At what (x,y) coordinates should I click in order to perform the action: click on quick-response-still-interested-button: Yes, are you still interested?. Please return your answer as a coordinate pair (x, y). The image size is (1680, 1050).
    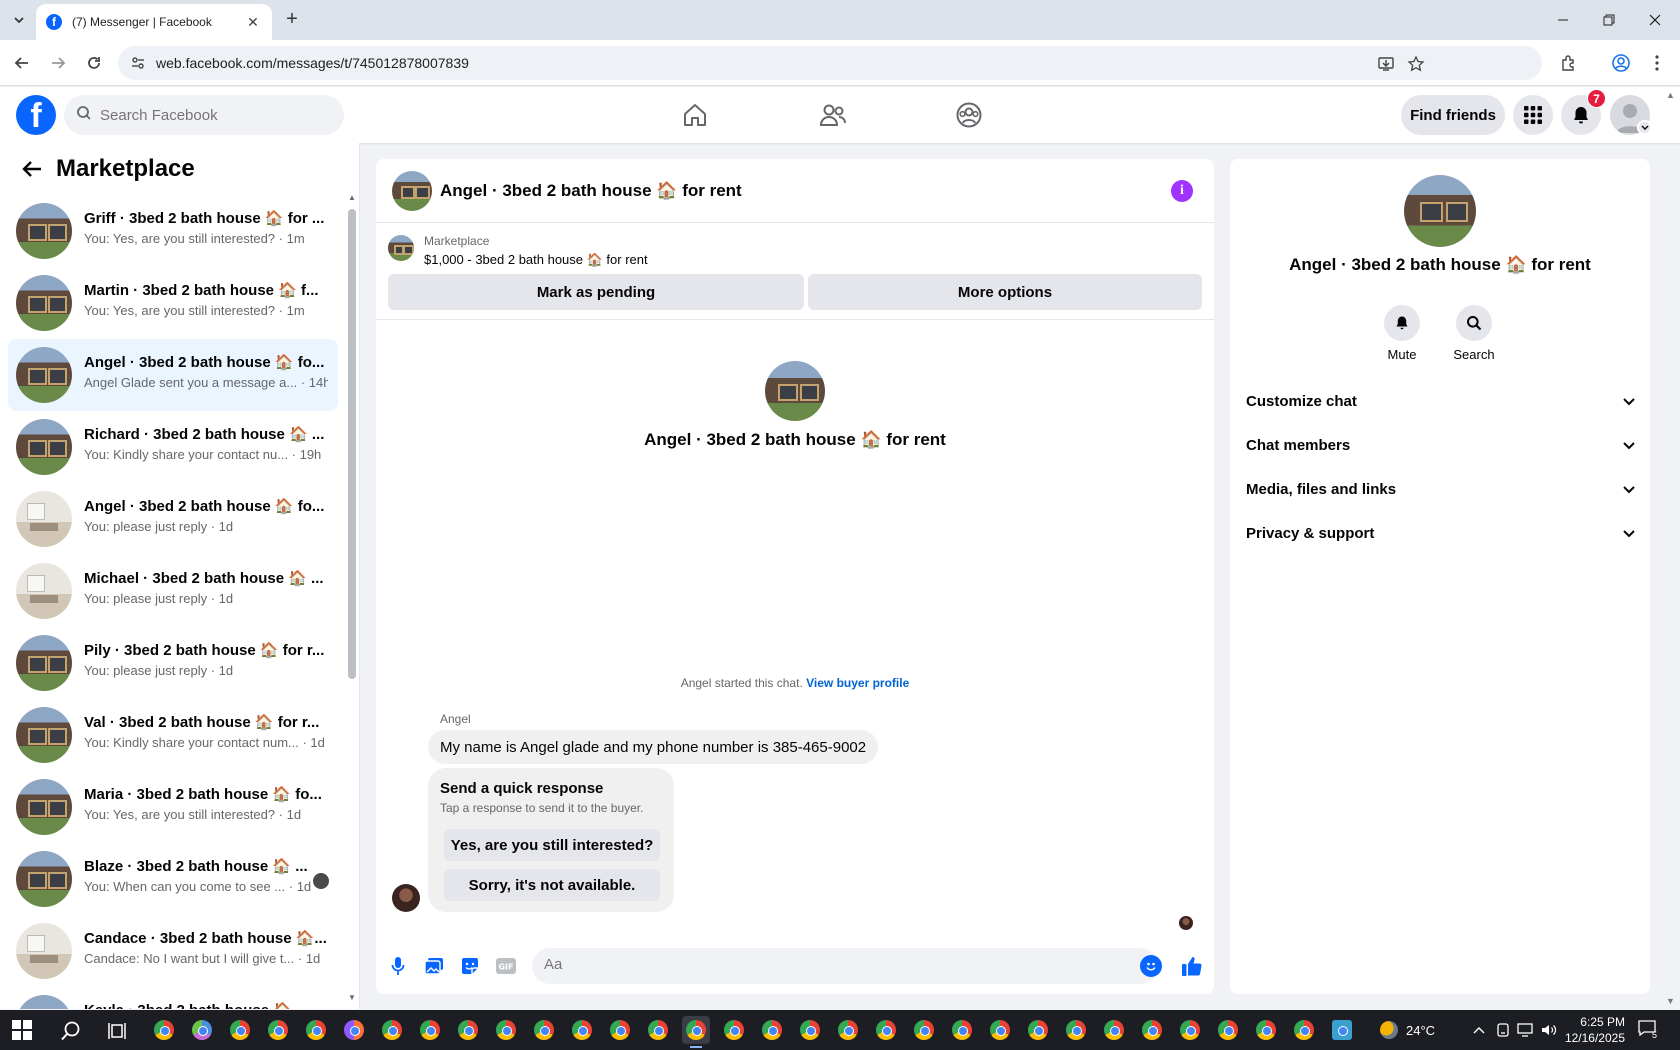
    Looking at the image, I should click on (552, 845).